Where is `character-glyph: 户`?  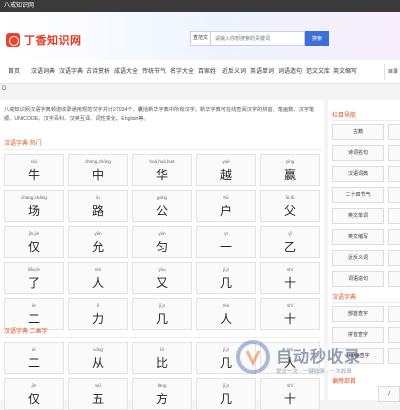 character-glyph: 户 is located at coordinates (225, 211).